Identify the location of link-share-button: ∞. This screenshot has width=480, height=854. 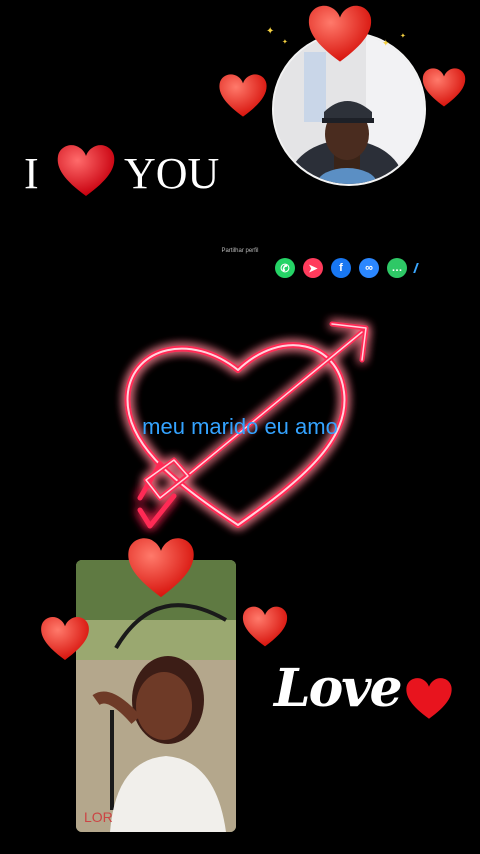
(369, 268).